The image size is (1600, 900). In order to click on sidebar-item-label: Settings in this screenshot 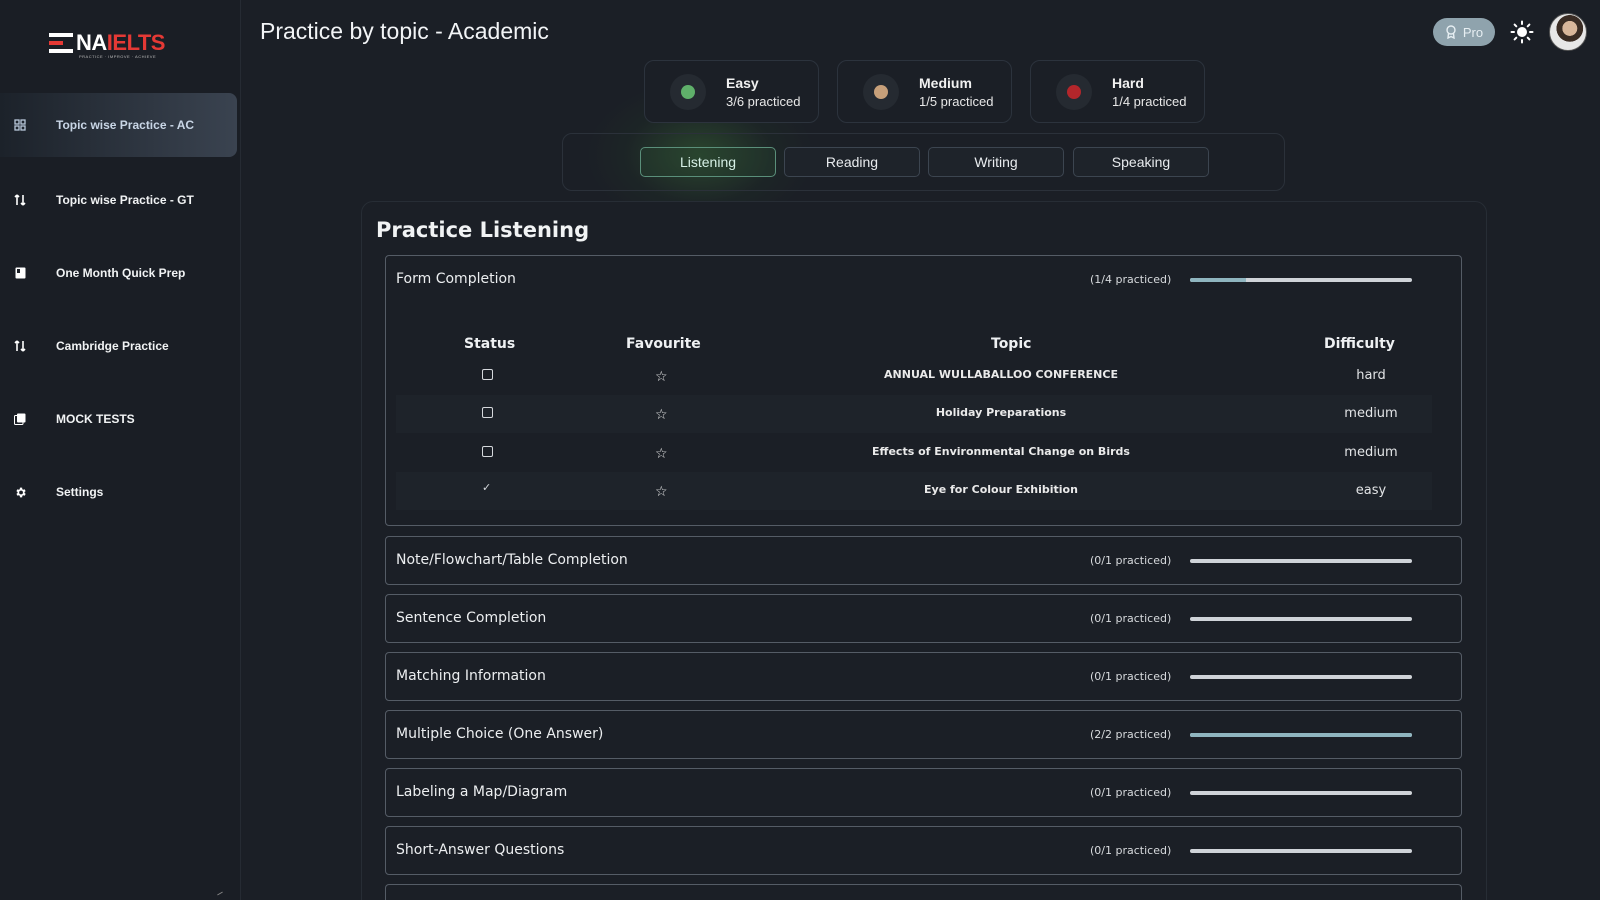, I will do `click(80, 492)`.